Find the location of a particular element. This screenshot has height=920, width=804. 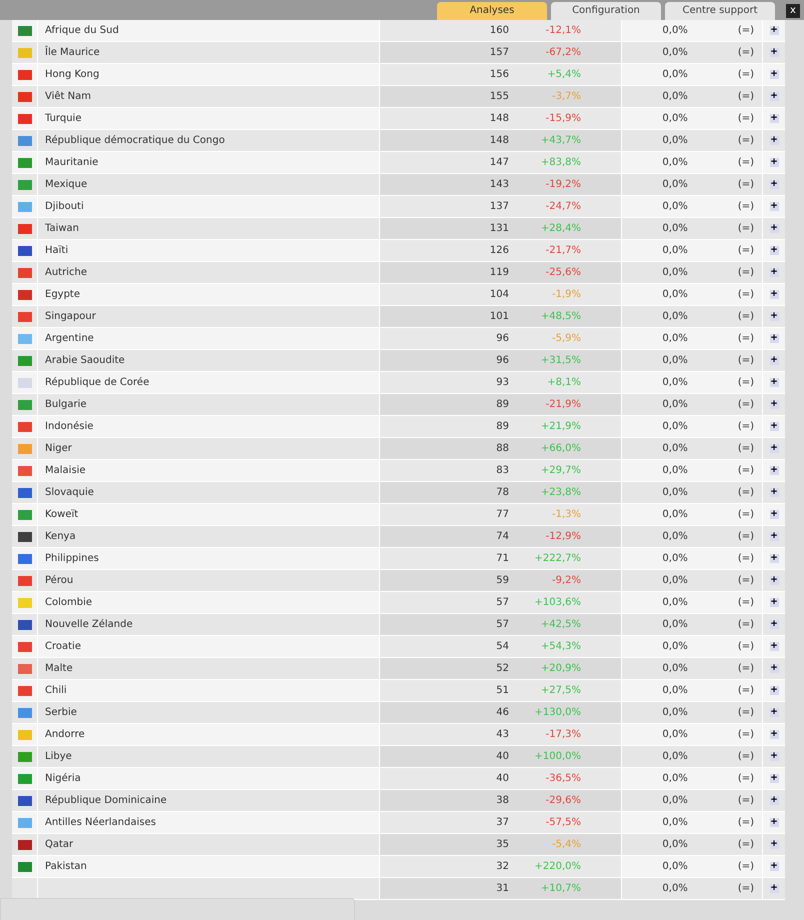

visit-count: 93 is located at coordinates (502, 383).